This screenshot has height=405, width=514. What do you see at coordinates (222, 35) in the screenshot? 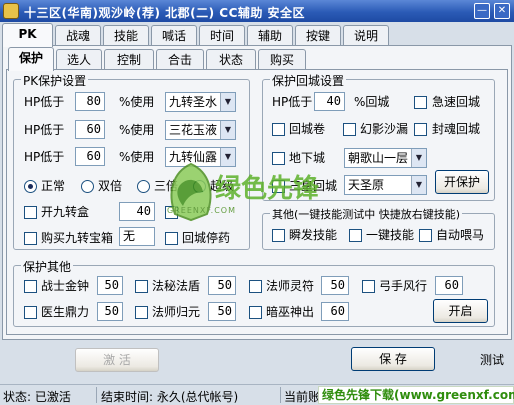
I see `tab-time: 时间` at bounding box center [222, 35].